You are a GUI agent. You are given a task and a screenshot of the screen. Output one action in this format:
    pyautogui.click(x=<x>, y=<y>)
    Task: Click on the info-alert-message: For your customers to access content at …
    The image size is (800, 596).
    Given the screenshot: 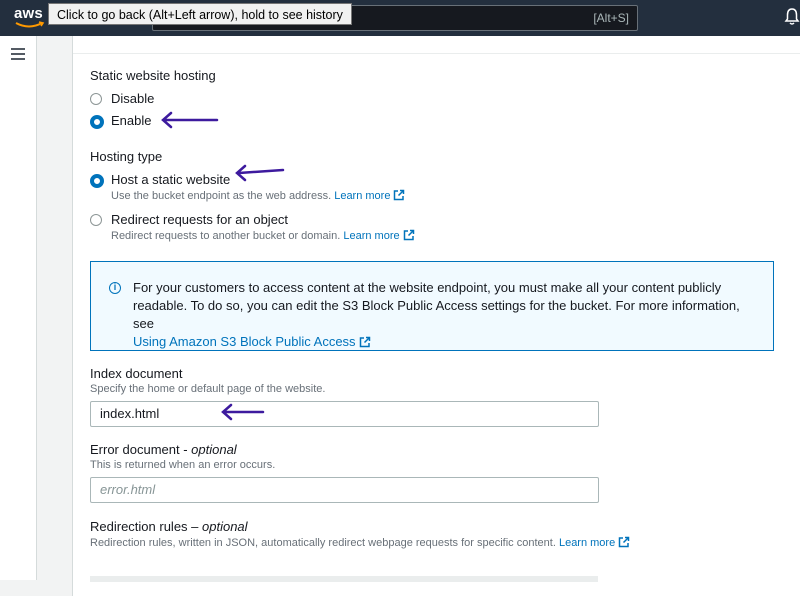 What is the action you would take?
    pyautogui.click(x=436, y=305)
    